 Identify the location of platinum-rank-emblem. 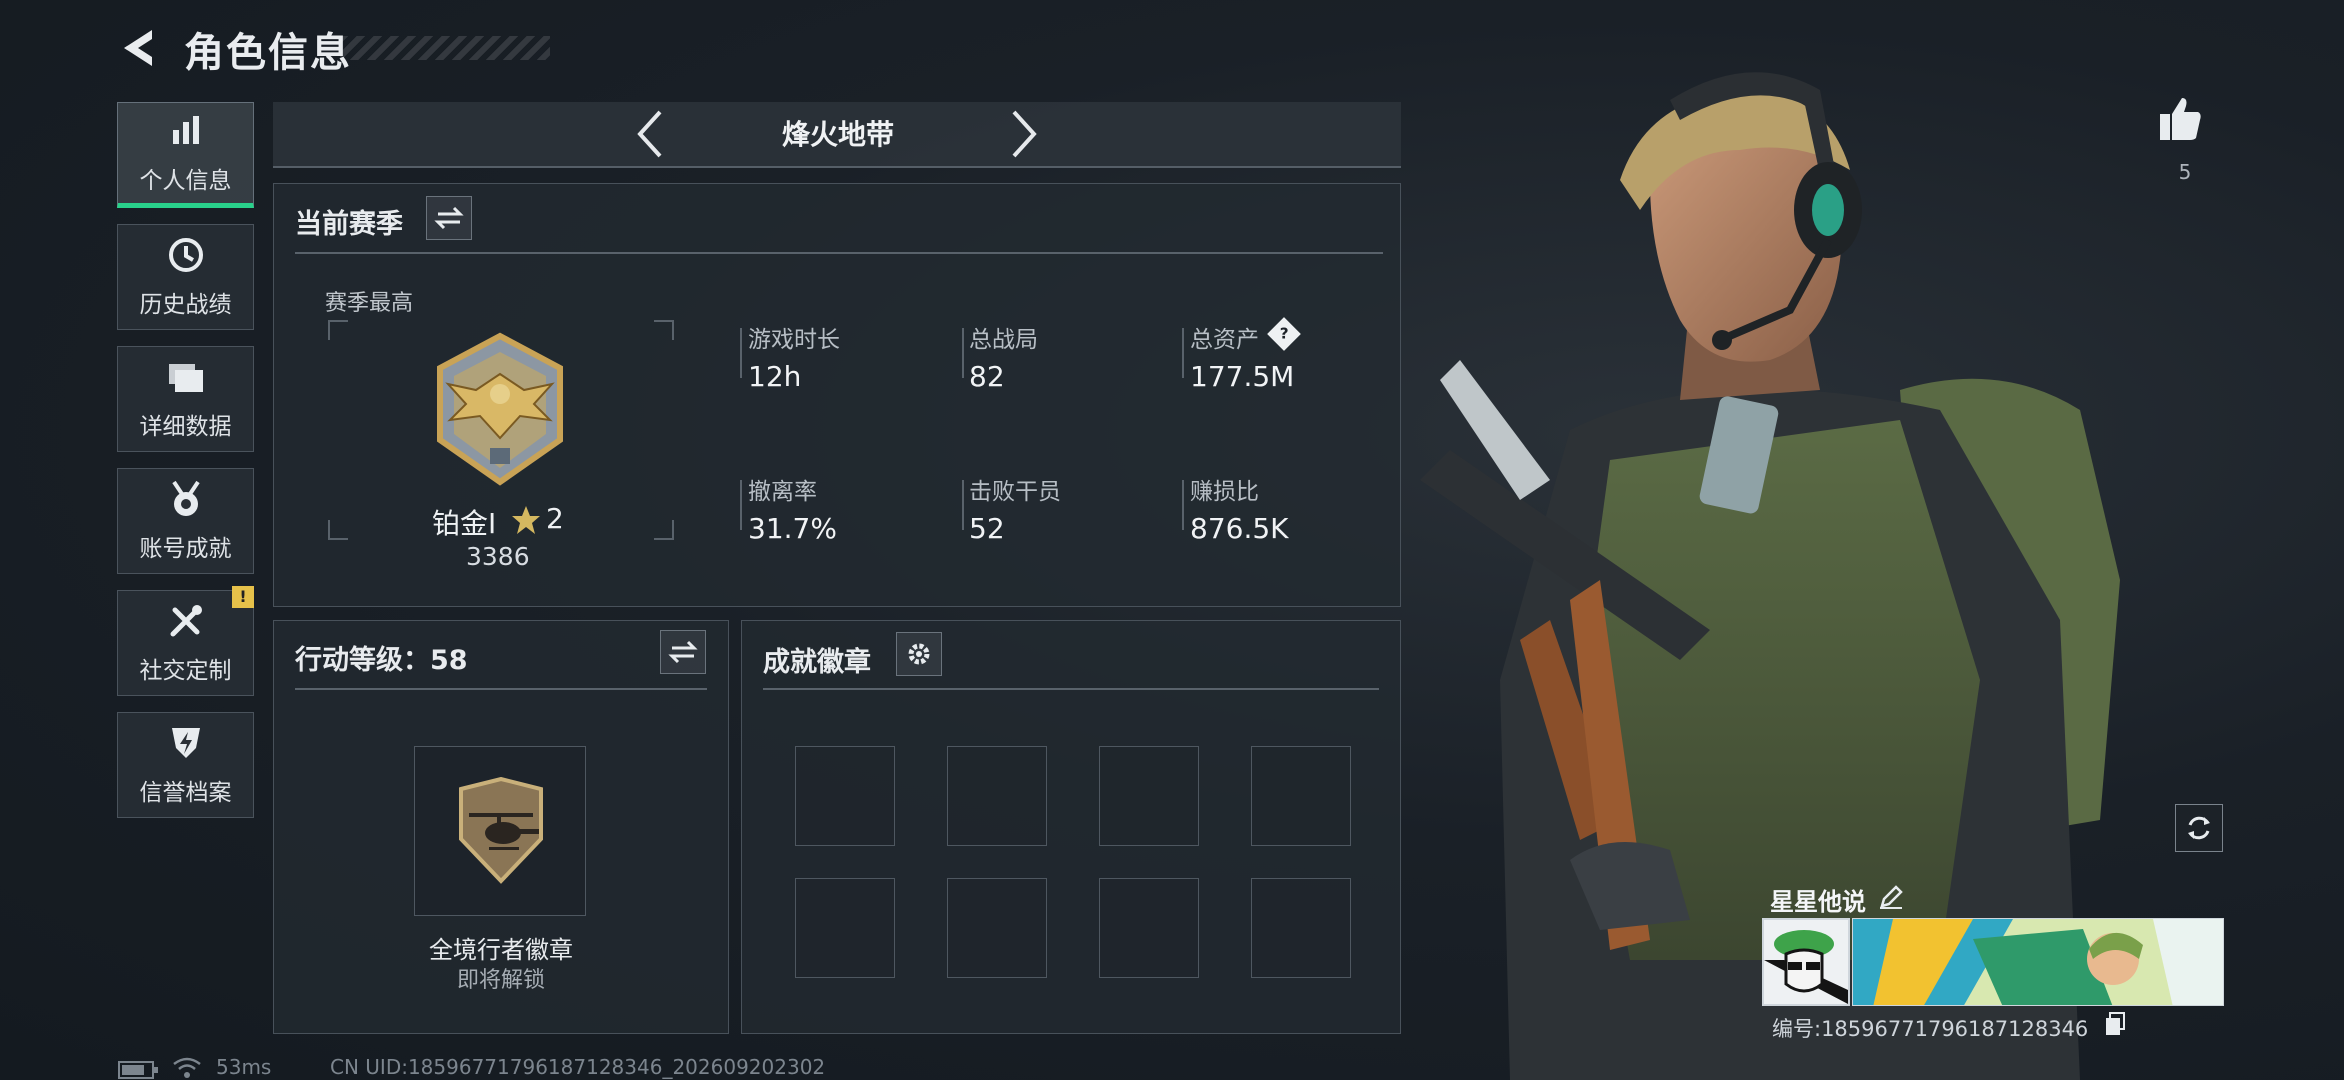
(500, 409).